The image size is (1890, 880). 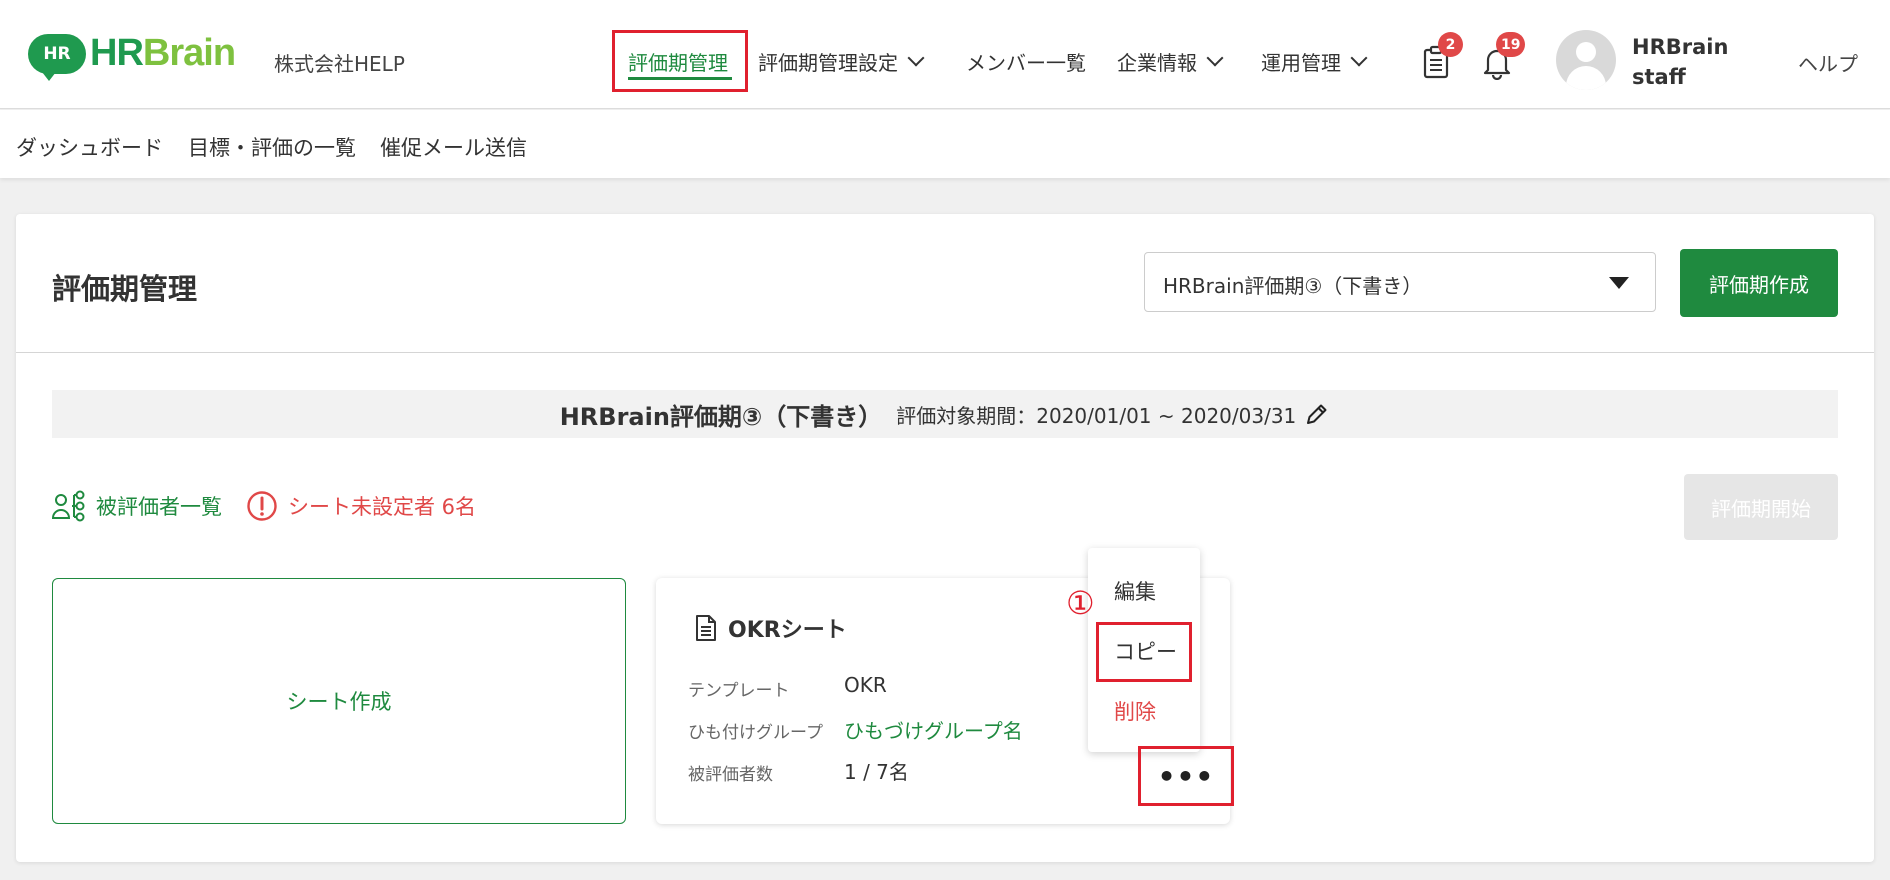 What do you see at coordinates (57, 54) in the screenshot?
I see `logo-mark-text: HR` at bounding box center [57, 54].